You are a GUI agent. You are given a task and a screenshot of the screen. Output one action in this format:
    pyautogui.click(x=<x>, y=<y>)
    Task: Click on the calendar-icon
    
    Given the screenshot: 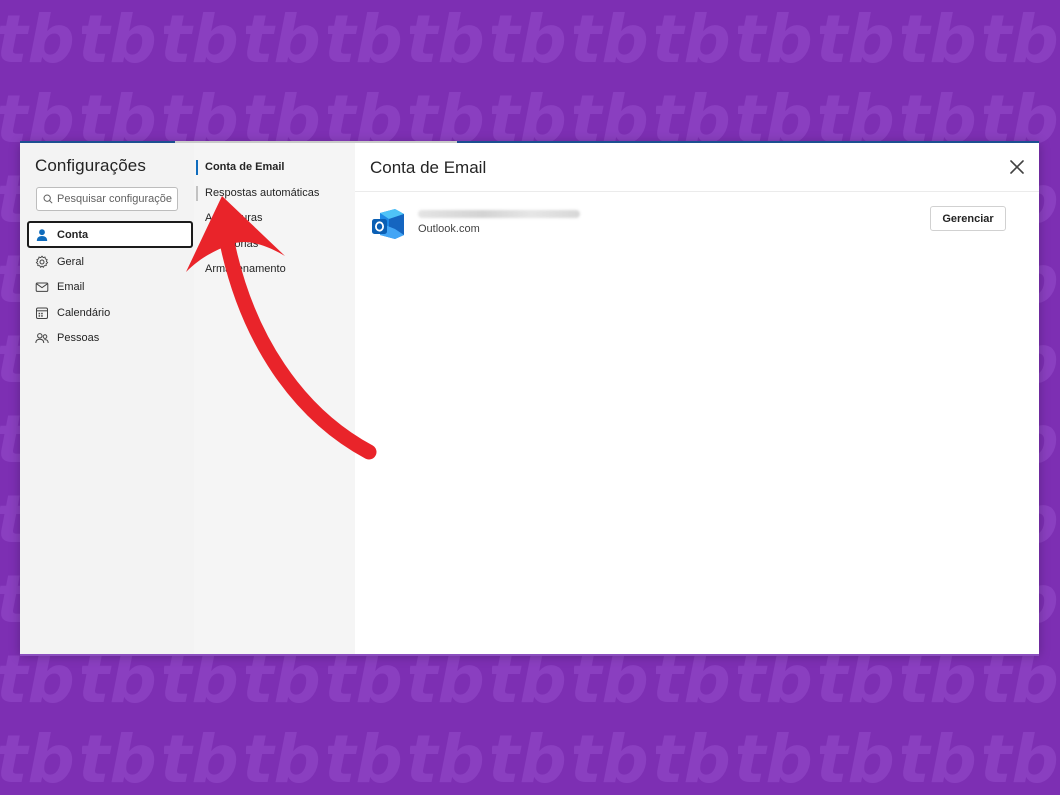 What is the action you would take?
    pyautogui.click(x=42, y=313)
    